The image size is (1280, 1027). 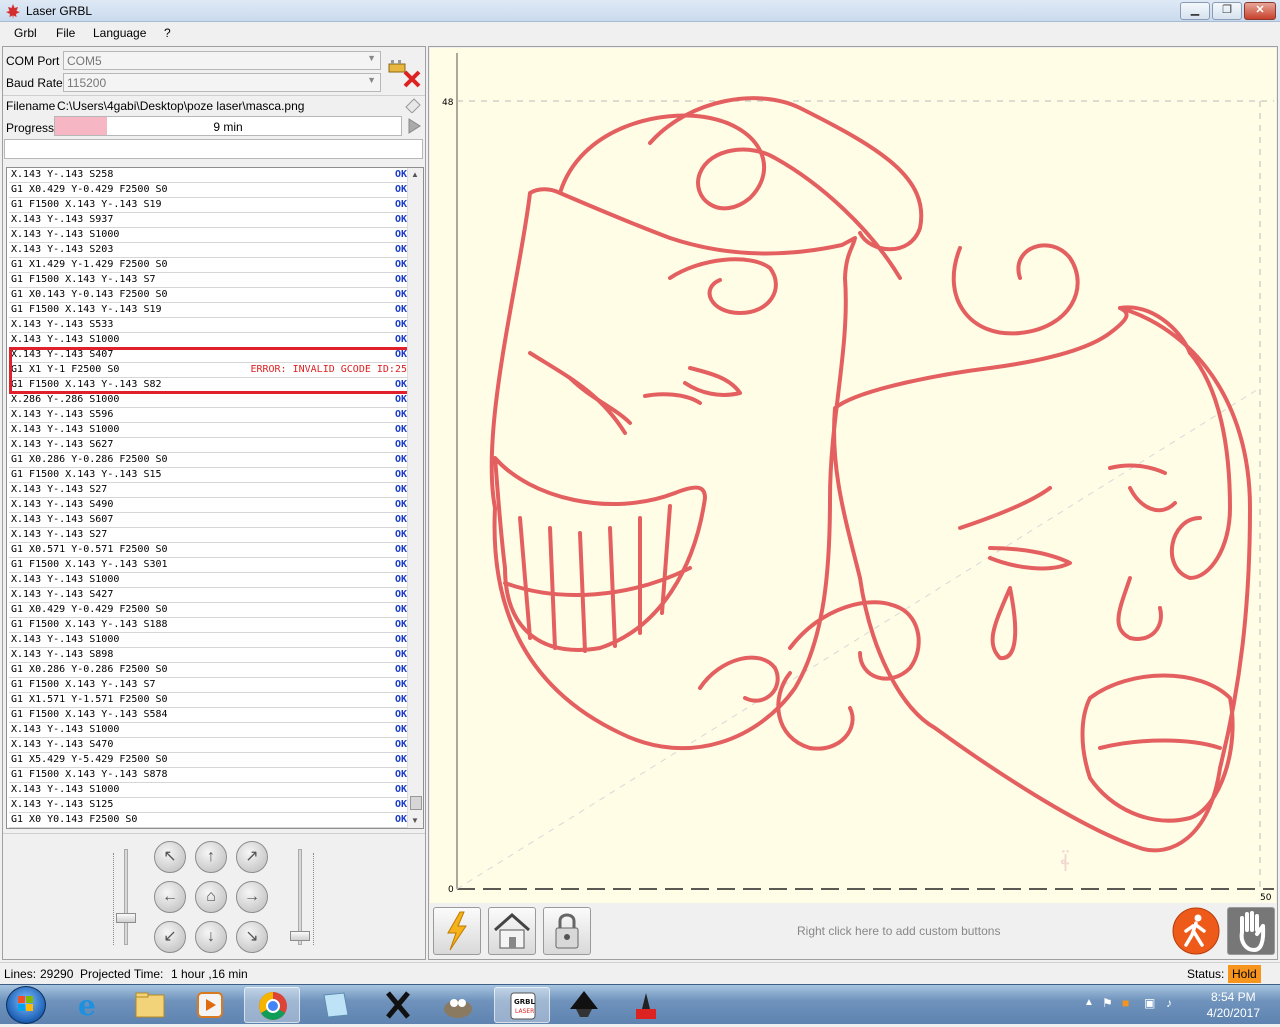 What do you see at coordinates (646, 1005) in the screenshot?
I see `taskbar-laser-app` at bounding box center [646, 1005].